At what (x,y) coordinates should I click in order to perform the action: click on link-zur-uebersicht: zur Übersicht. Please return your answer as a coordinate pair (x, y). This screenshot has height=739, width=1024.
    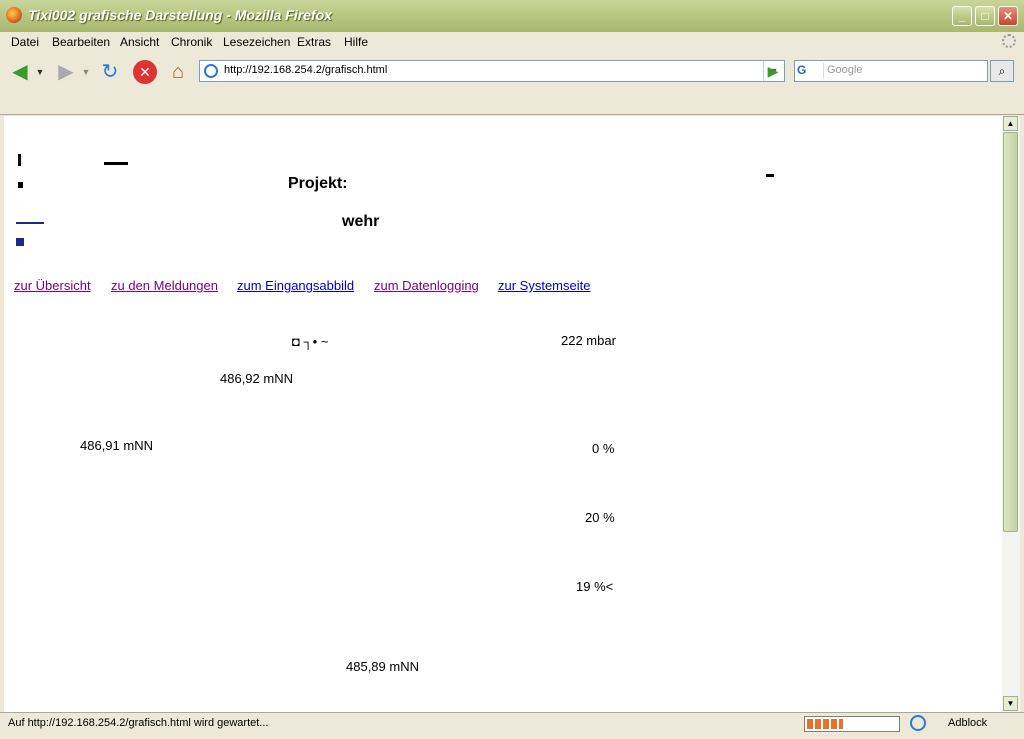
    Looking at the image, I should click on (52, 285).